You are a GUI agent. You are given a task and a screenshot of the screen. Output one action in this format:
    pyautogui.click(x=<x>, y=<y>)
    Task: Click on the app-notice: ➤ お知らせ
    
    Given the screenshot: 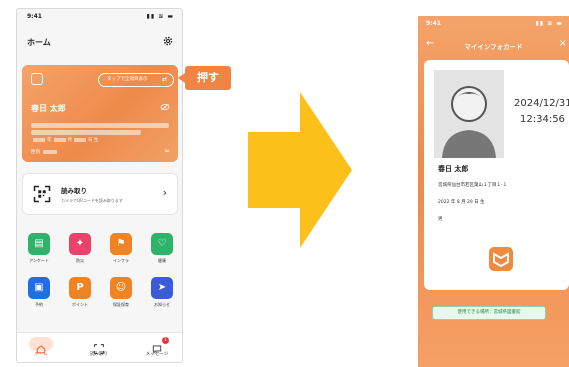 What is the action you would take?
    pyautogui.click(x=162, y=292)
    